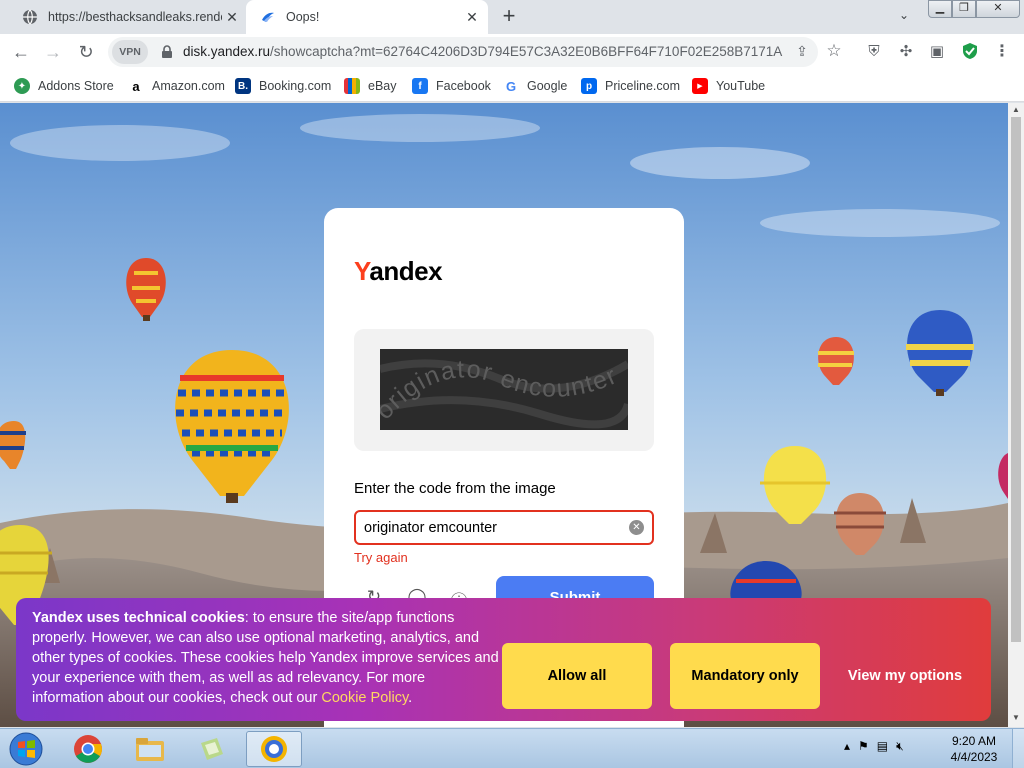  I want to click on bookmark-priceline: p Priceline.com, so click(630, 86).